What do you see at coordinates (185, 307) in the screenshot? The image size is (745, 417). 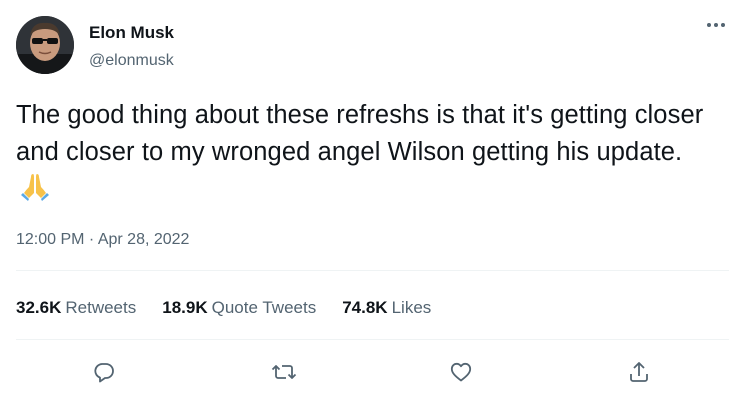 I see `quote-tweets-count: 18.9K` at bounding box center [185, 307].